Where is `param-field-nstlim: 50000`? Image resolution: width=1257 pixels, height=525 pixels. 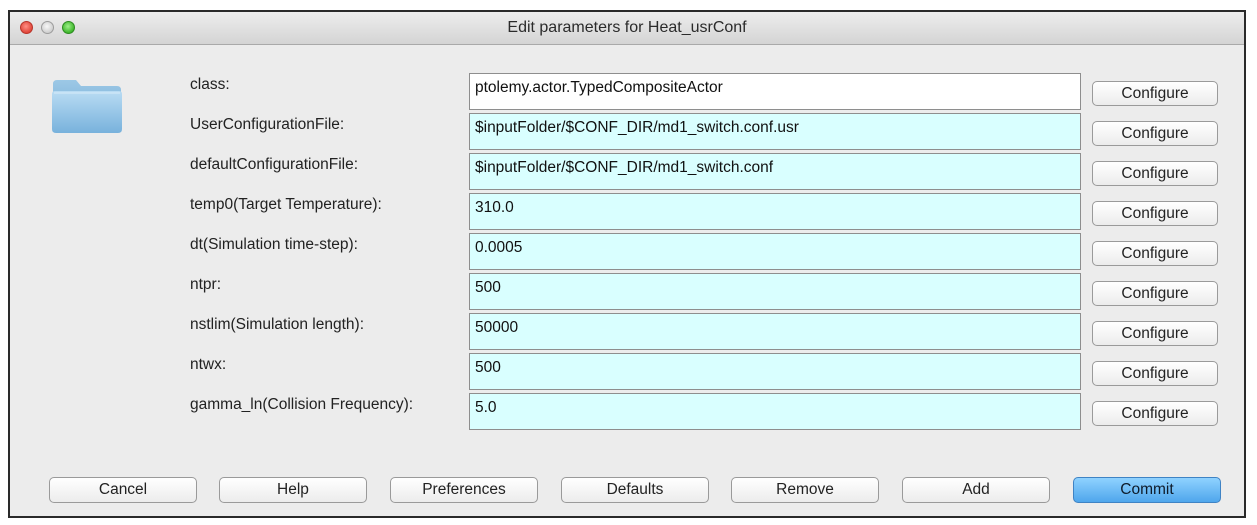
param-field-nstlim: 50000 is located at coordinates (775, 331).